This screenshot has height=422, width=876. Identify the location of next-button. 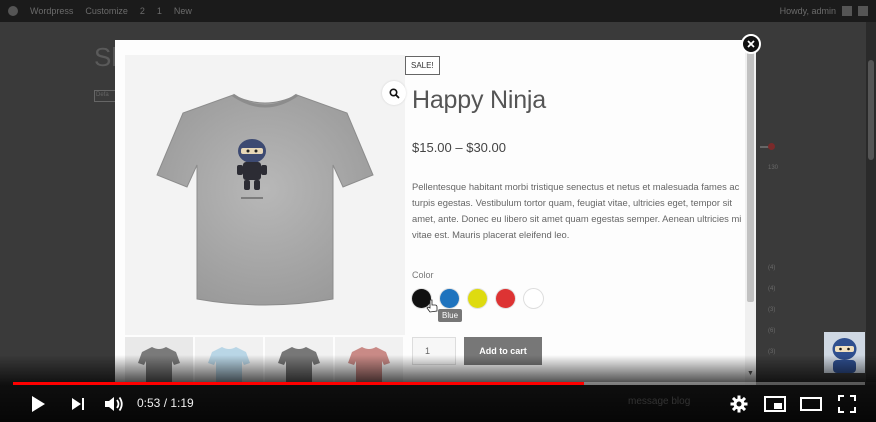
(78, 404).